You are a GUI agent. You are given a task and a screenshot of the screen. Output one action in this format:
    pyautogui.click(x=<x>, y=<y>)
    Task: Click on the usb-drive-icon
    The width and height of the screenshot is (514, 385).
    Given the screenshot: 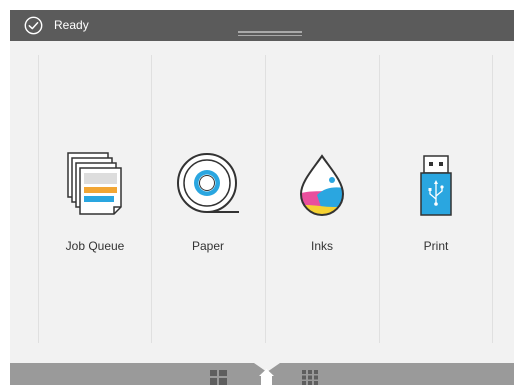 What is the action you would take?
    pyautogui.click(x=436, y=185)
    